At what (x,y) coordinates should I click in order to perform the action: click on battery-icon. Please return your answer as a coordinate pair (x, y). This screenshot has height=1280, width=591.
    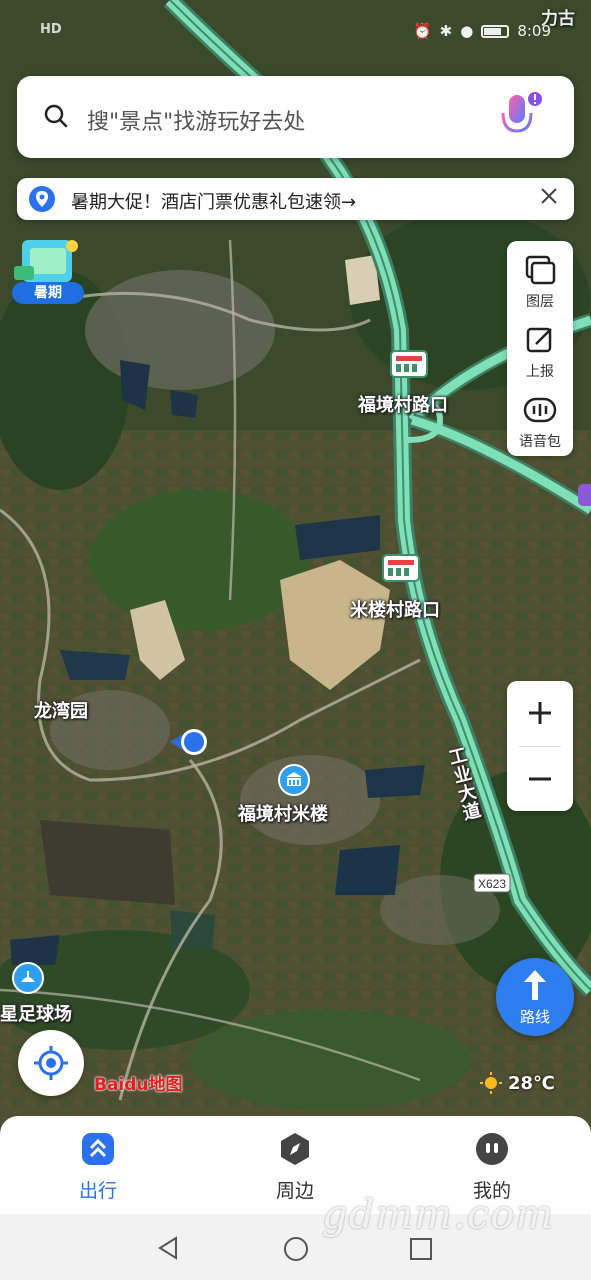
    Looking at the image, I should click on (495, 31).